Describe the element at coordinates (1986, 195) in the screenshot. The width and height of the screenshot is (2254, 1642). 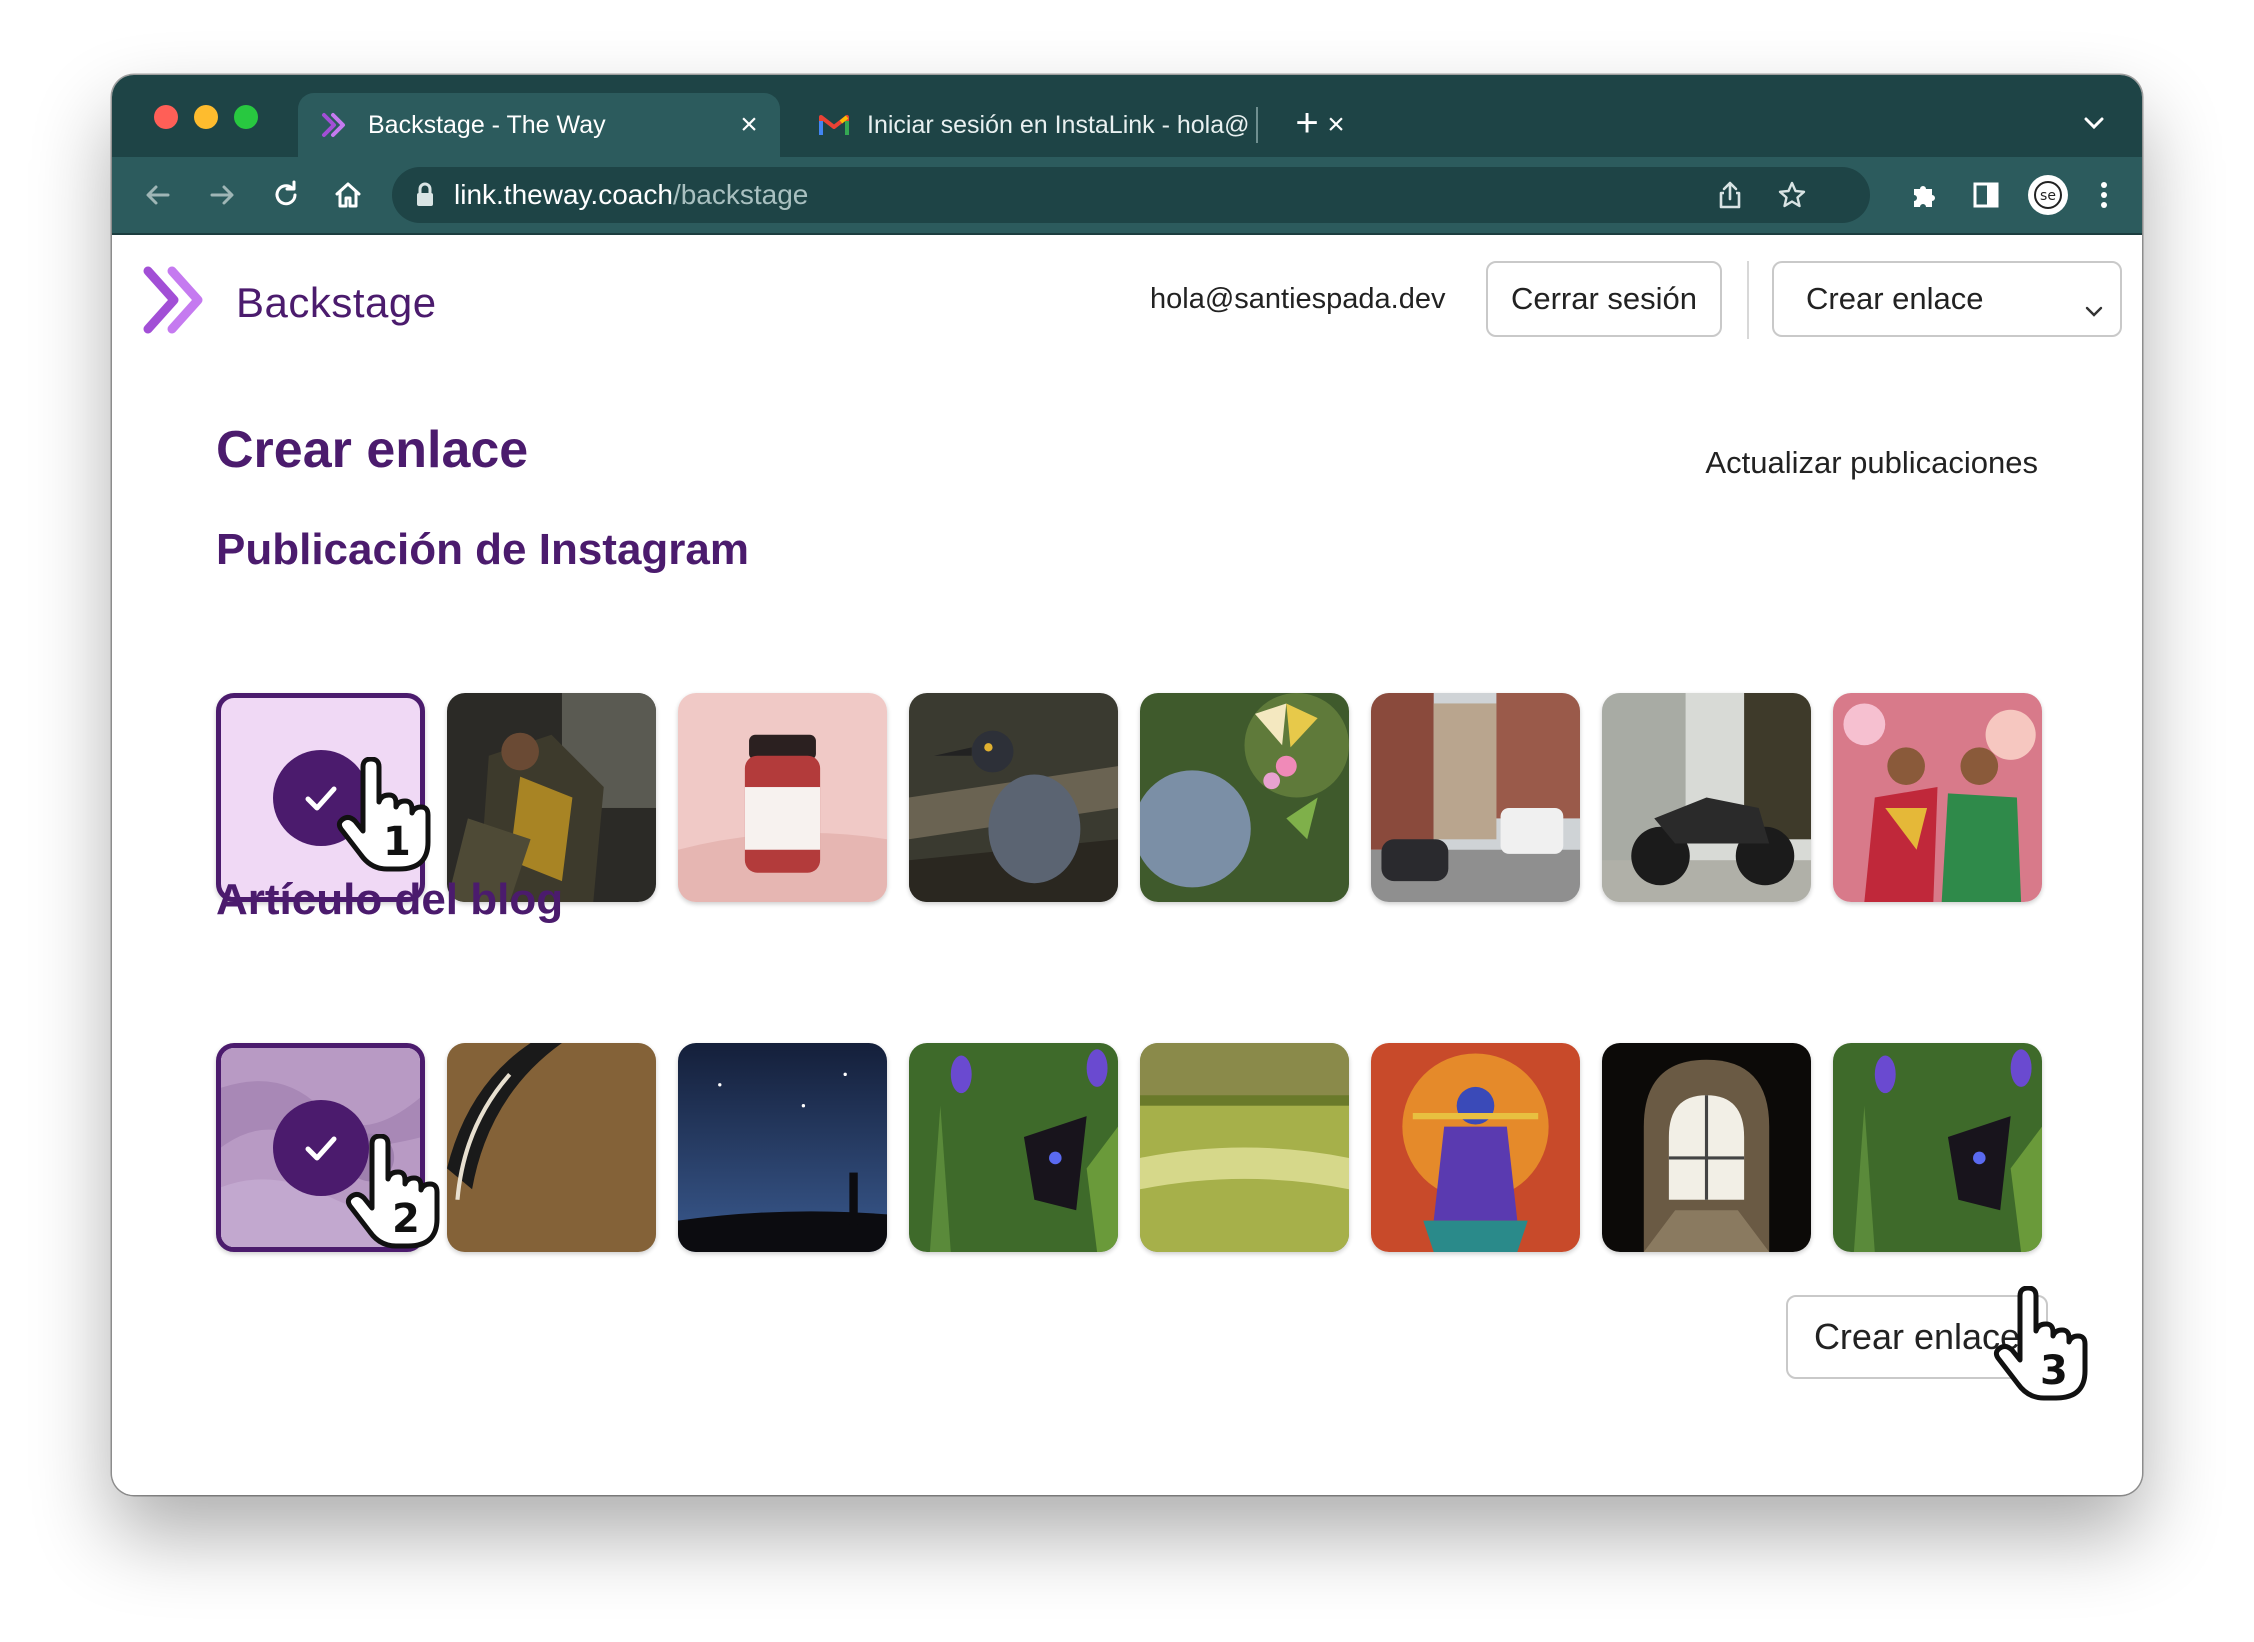
I see `side-panel-icon` at that location.